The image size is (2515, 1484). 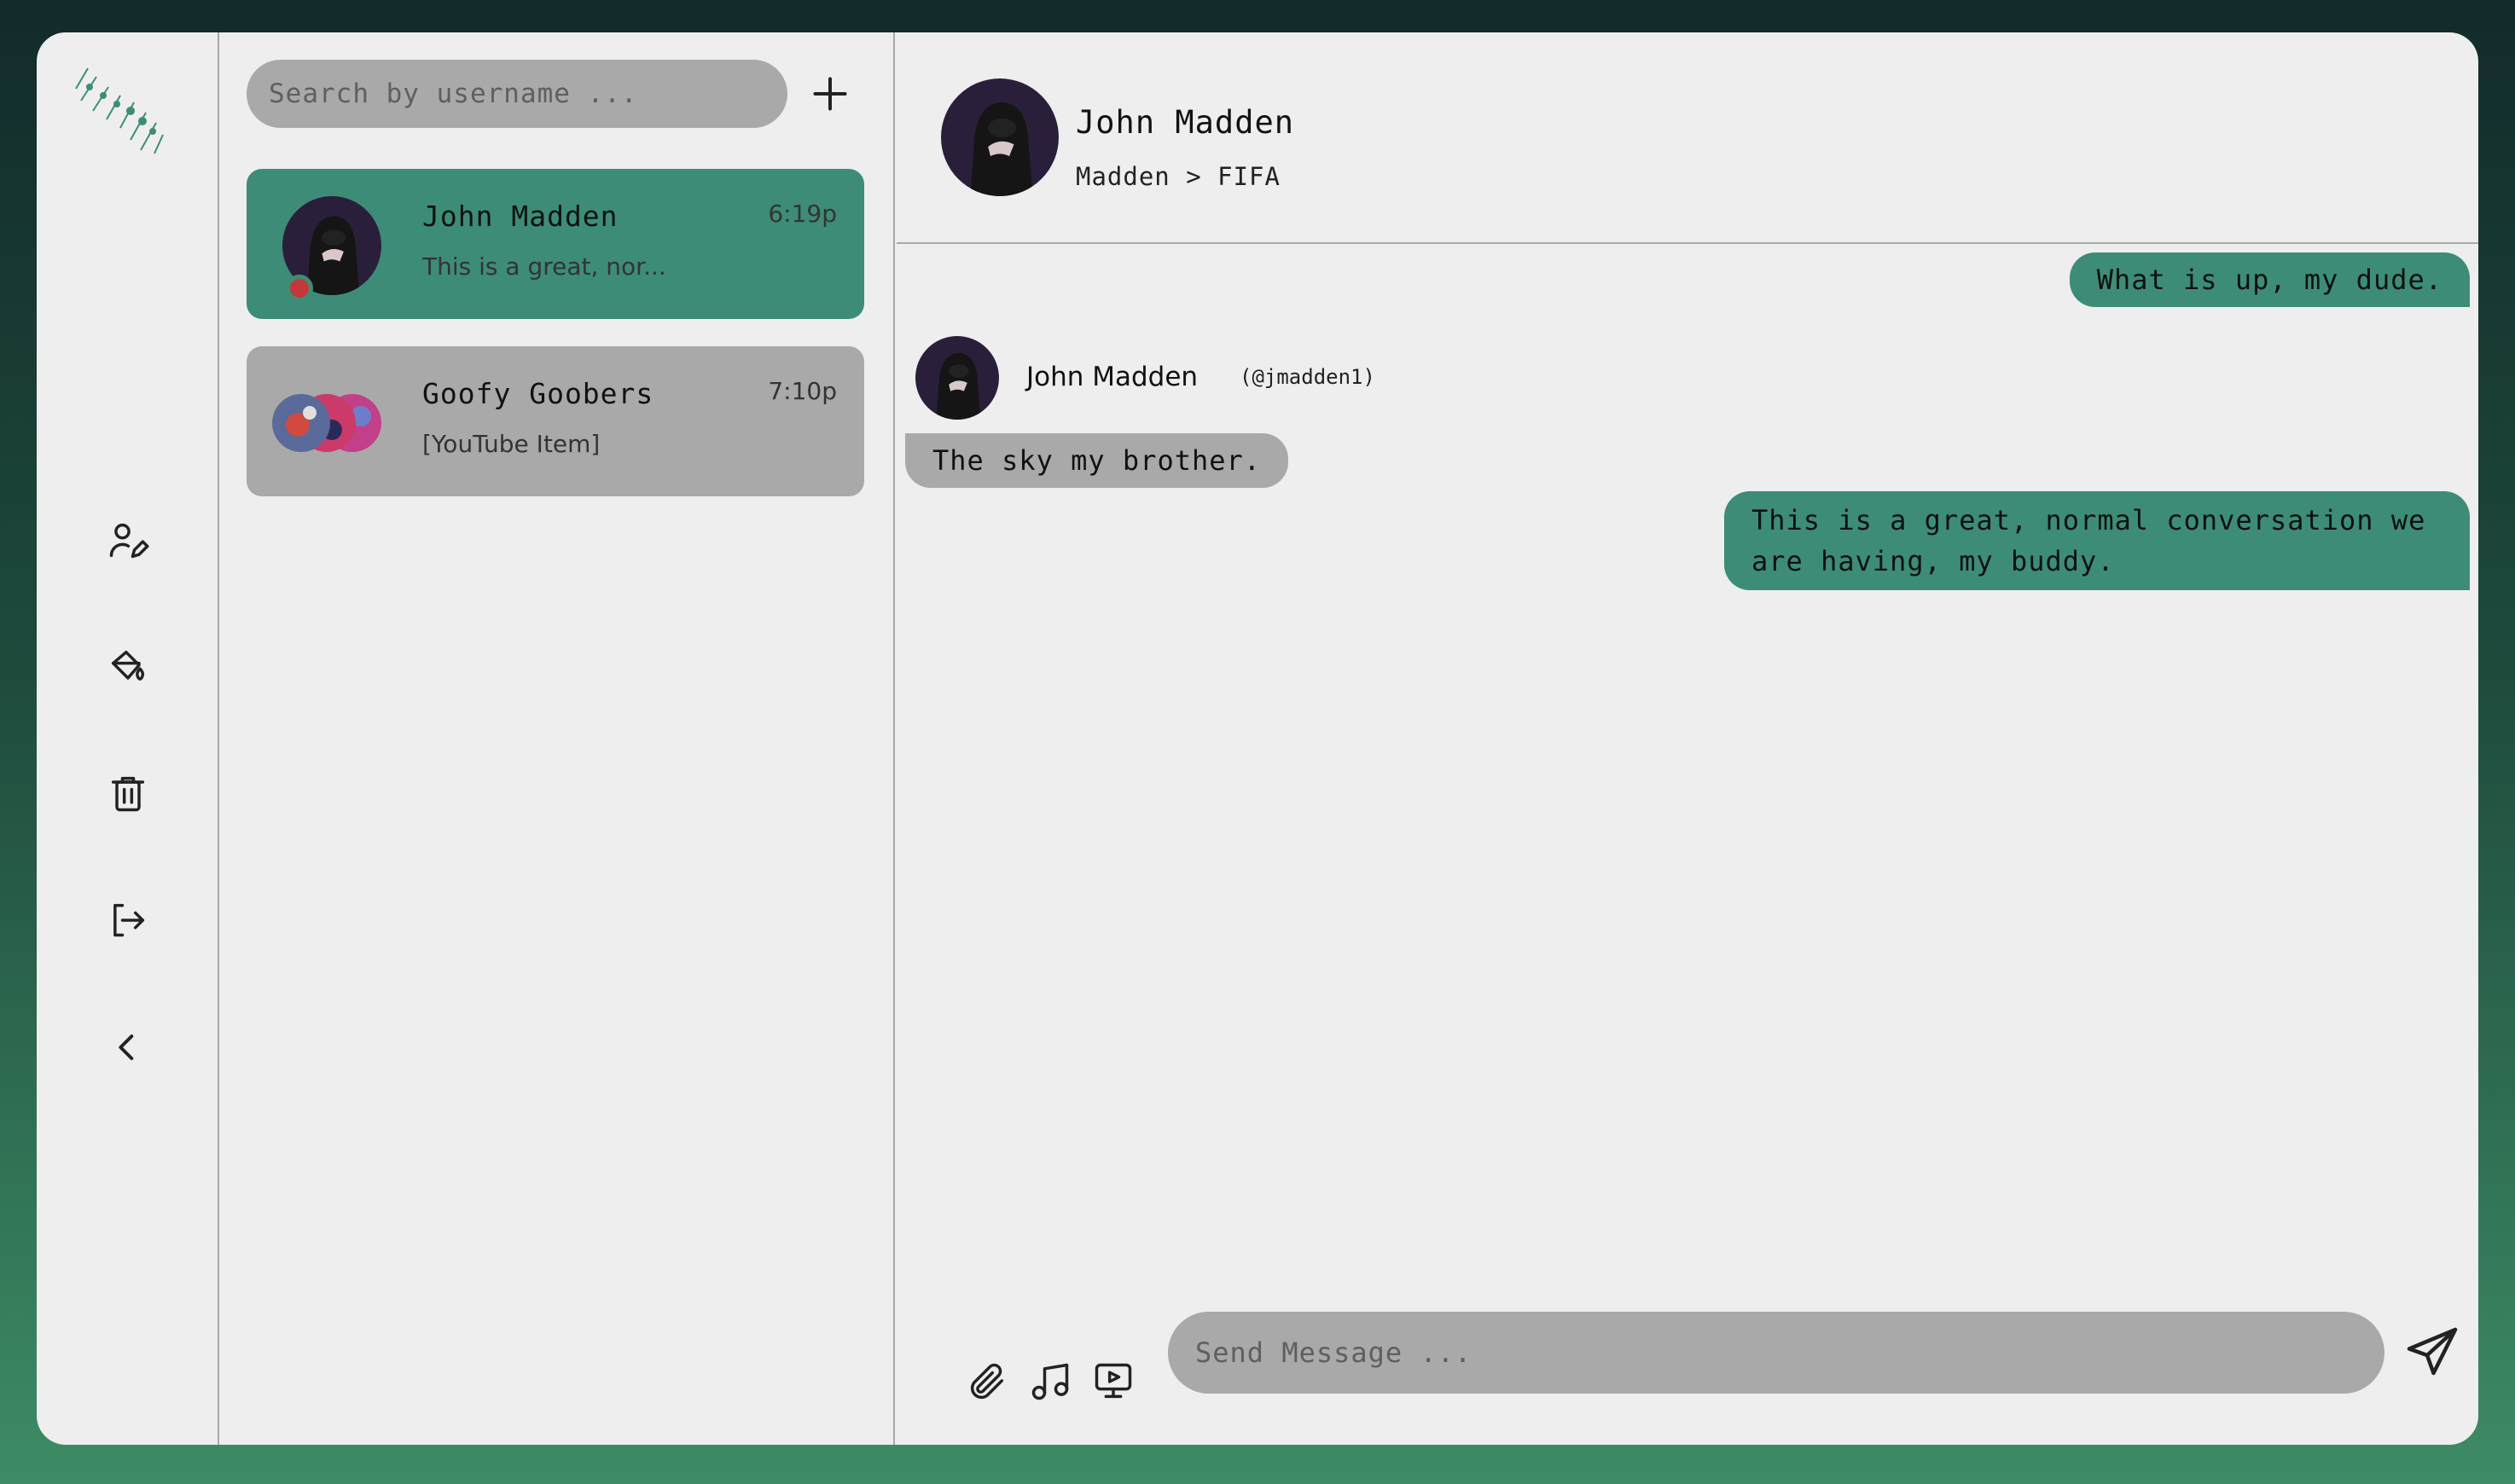 What do you see at coordinates (127, 113) in the screenshot?
I see `app-logo` at bounding box center [127, 113].